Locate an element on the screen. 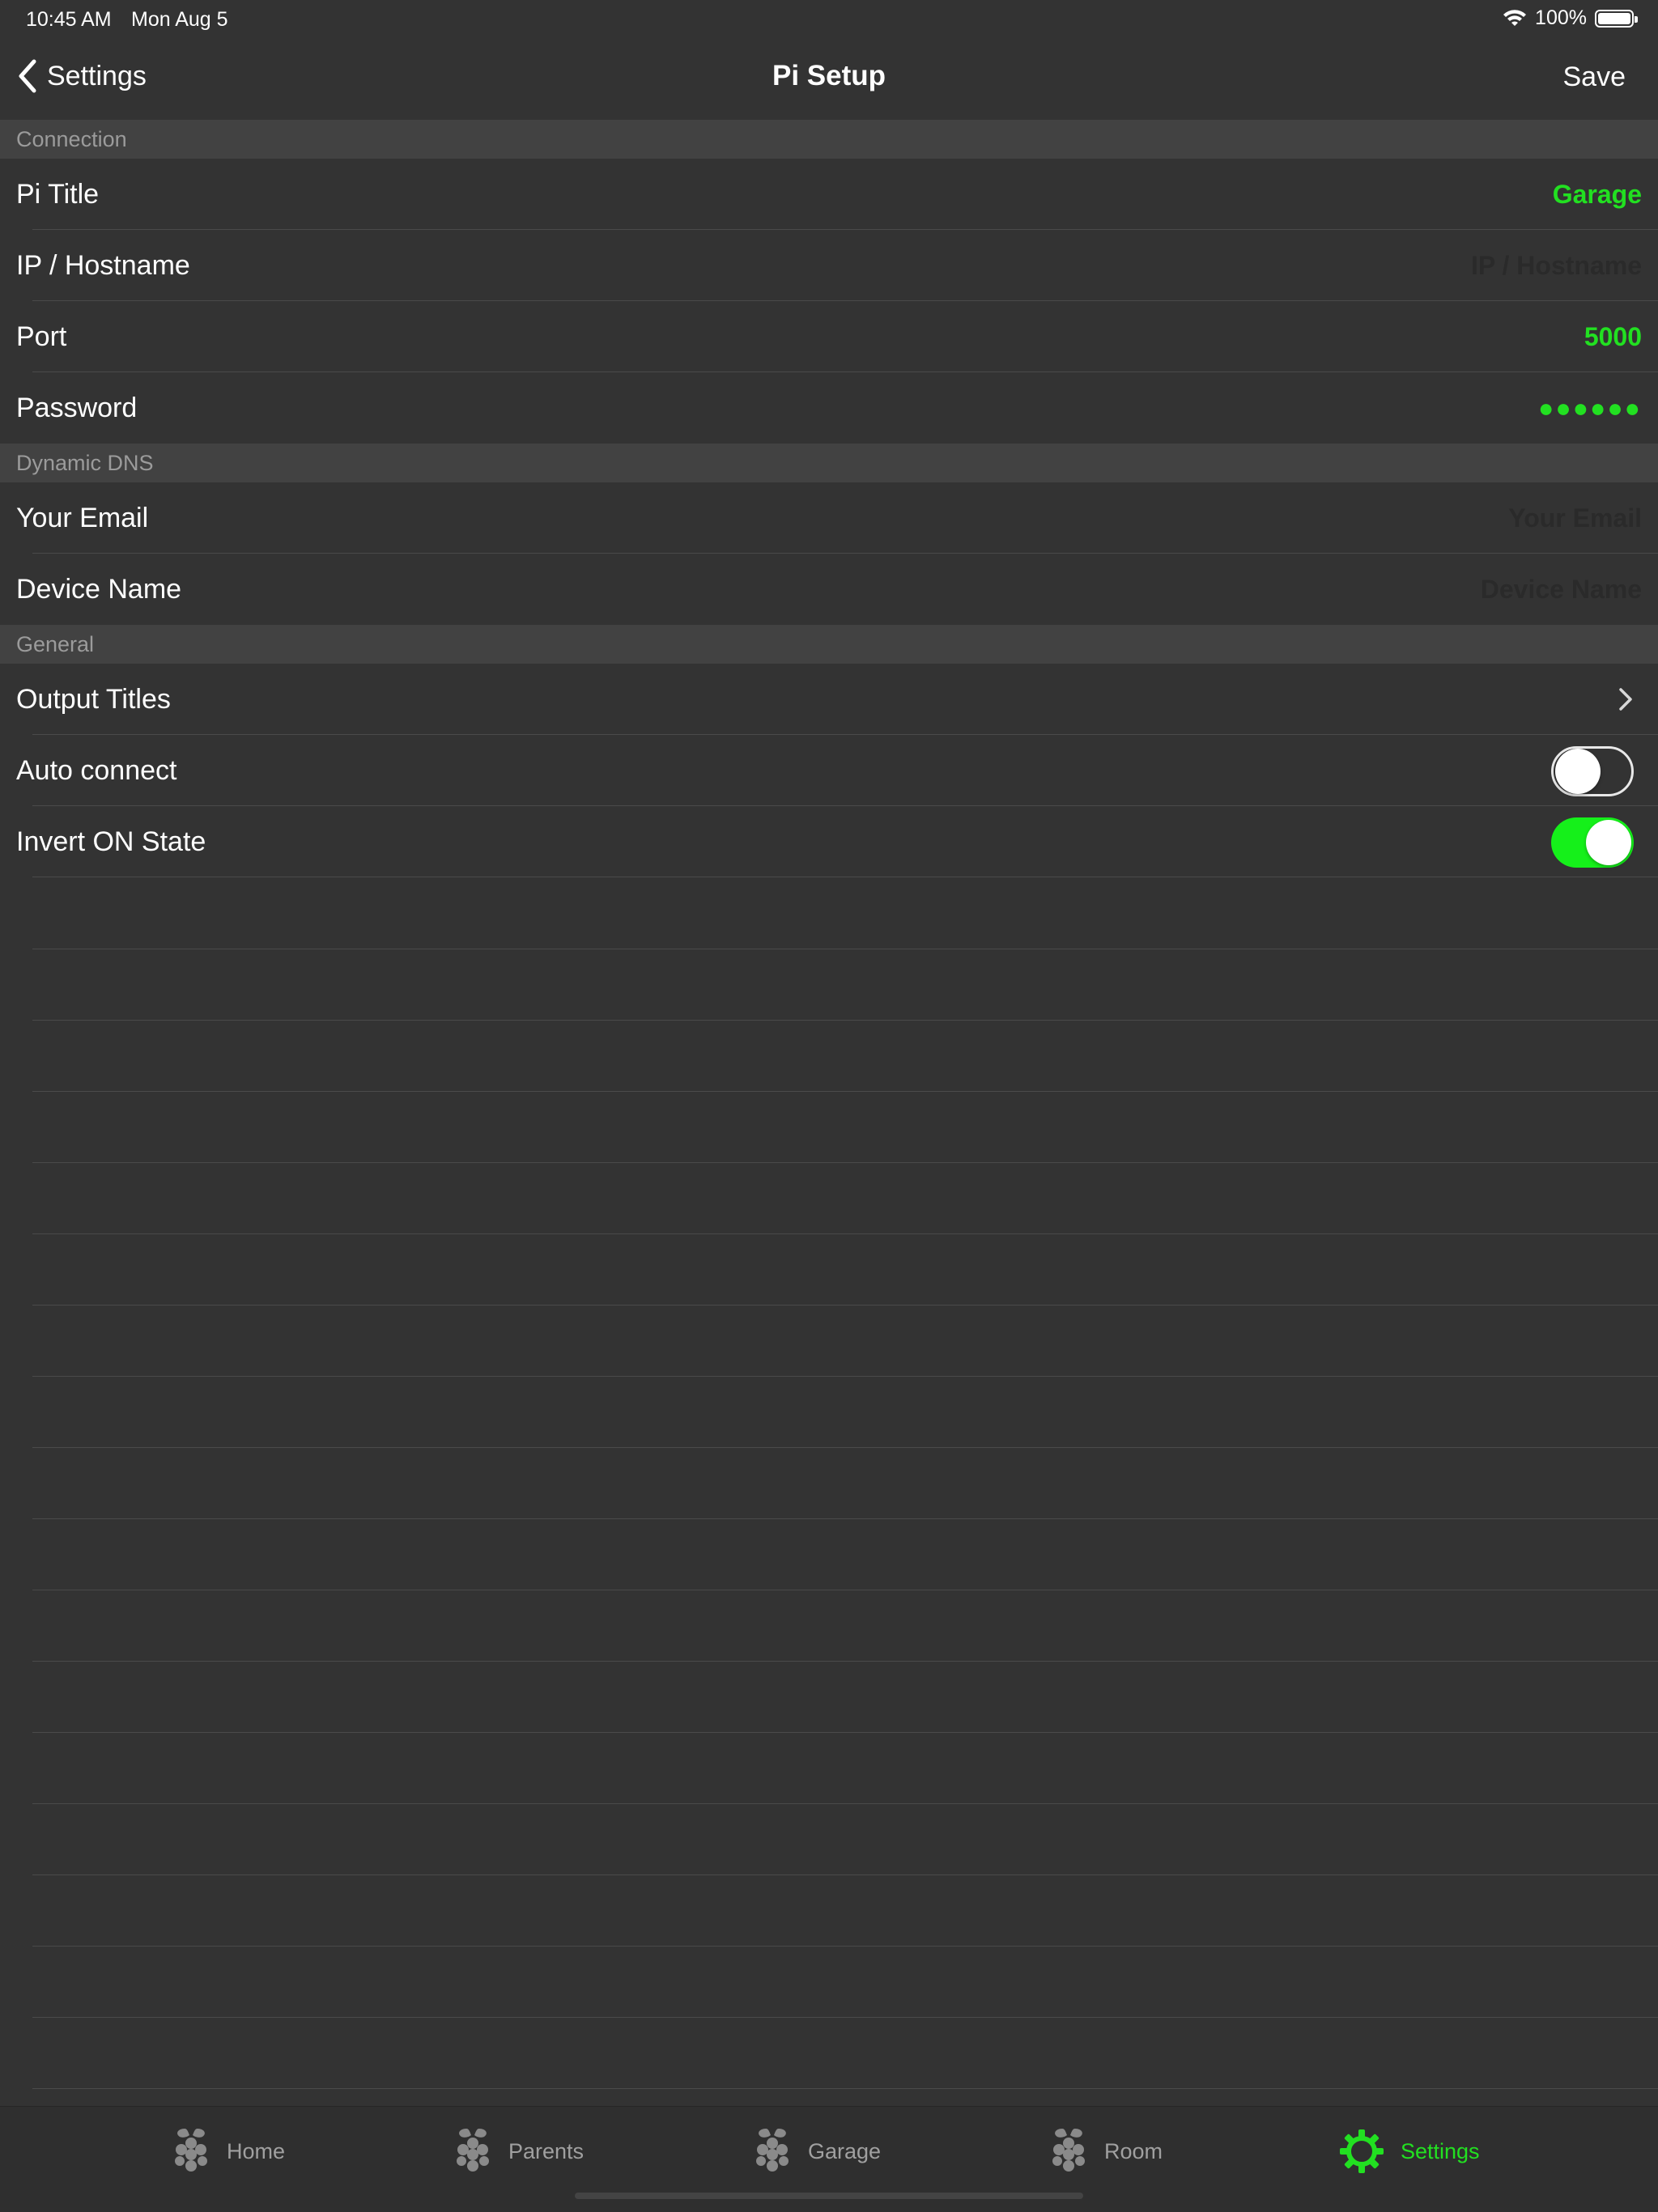 The width and height of the screenshot is (1658, 2212). section-header-dynamic-dns: Dynamic DNS is located at coordinates (829, 463).